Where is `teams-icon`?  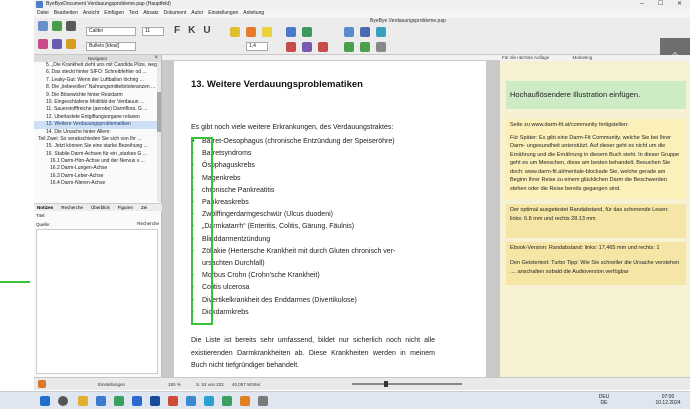 teams-icon is located at coordinates (191, 401).